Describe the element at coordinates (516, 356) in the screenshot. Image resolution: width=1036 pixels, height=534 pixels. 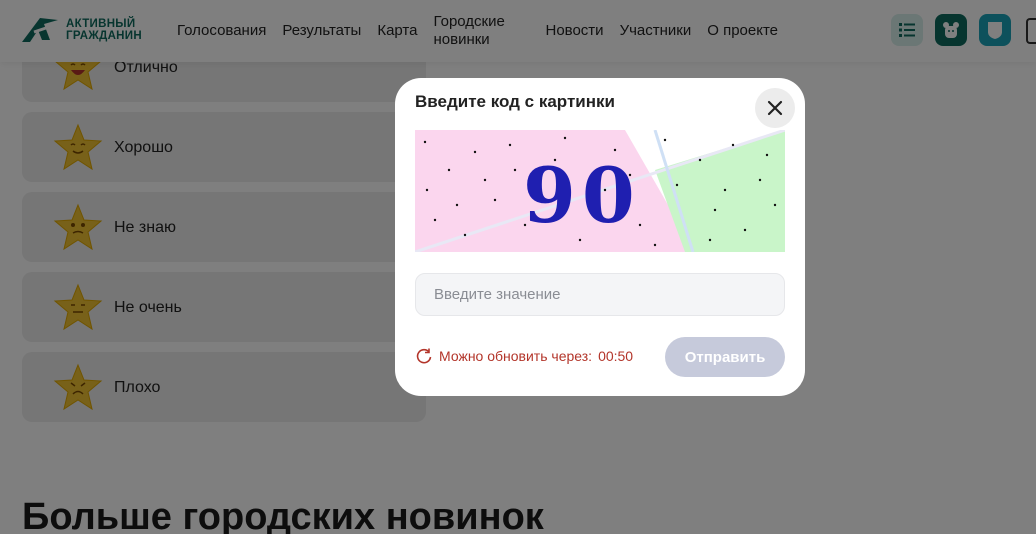
I see `refresh-label: Можно обновить через:` at that location.